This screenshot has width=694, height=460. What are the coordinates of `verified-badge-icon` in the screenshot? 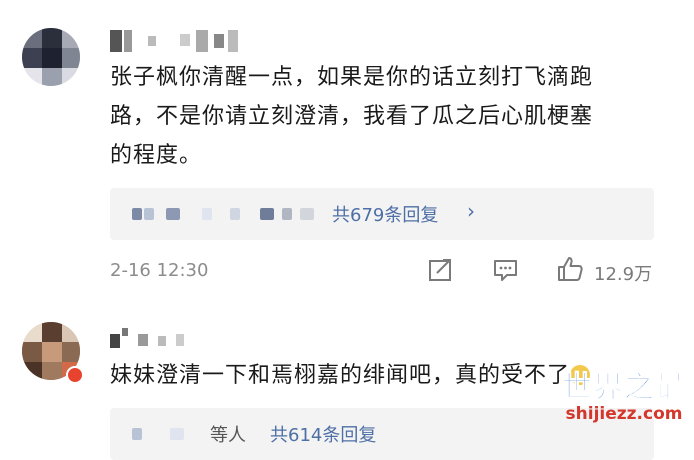 It's located at (75, 375).